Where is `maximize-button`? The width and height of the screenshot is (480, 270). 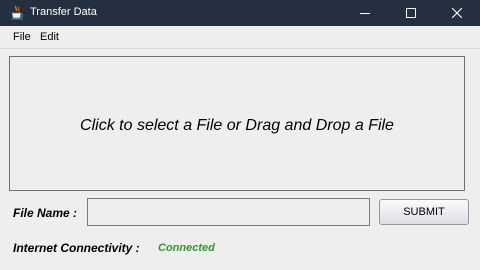 maximize-button is located at coordinates (411, 13).